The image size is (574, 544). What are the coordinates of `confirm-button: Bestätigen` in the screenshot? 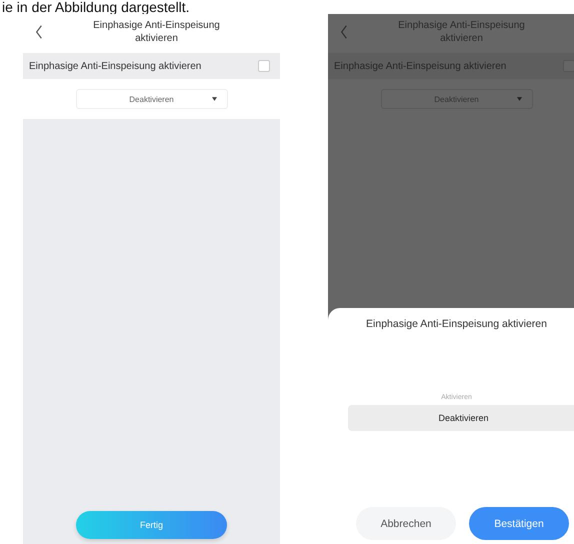 It's located at (519, 523).